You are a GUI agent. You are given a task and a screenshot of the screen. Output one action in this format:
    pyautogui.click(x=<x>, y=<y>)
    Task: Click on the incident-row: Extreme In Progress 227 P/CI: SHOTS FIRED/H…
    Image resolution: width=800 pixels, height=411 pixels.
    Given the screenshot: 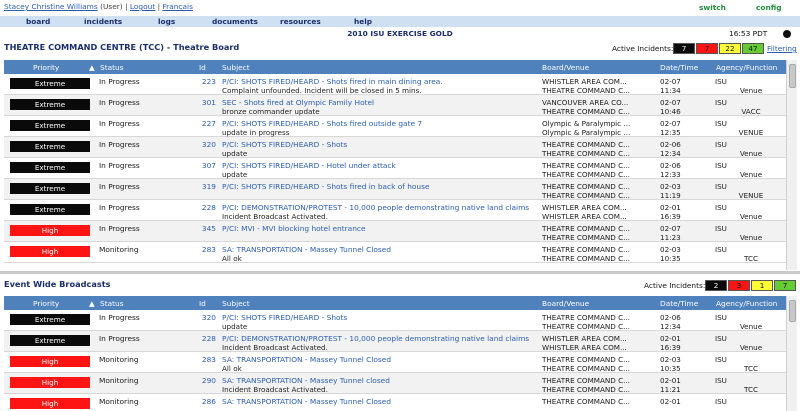 What is the action you would take?
    pyautogui.click(x=395, y=126)
    